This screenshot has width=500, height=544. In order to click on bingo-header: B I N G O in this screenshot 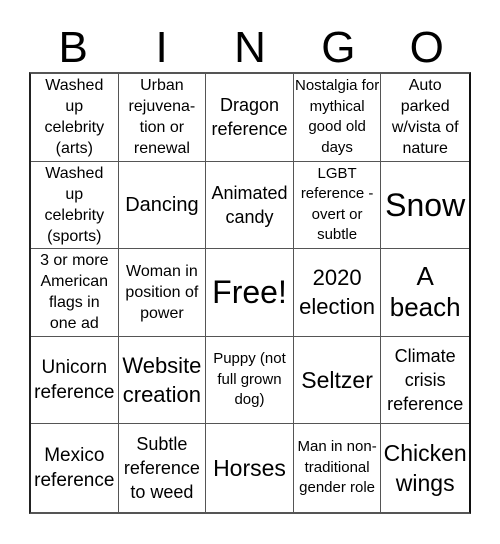, I will do `click(250, 46)`.